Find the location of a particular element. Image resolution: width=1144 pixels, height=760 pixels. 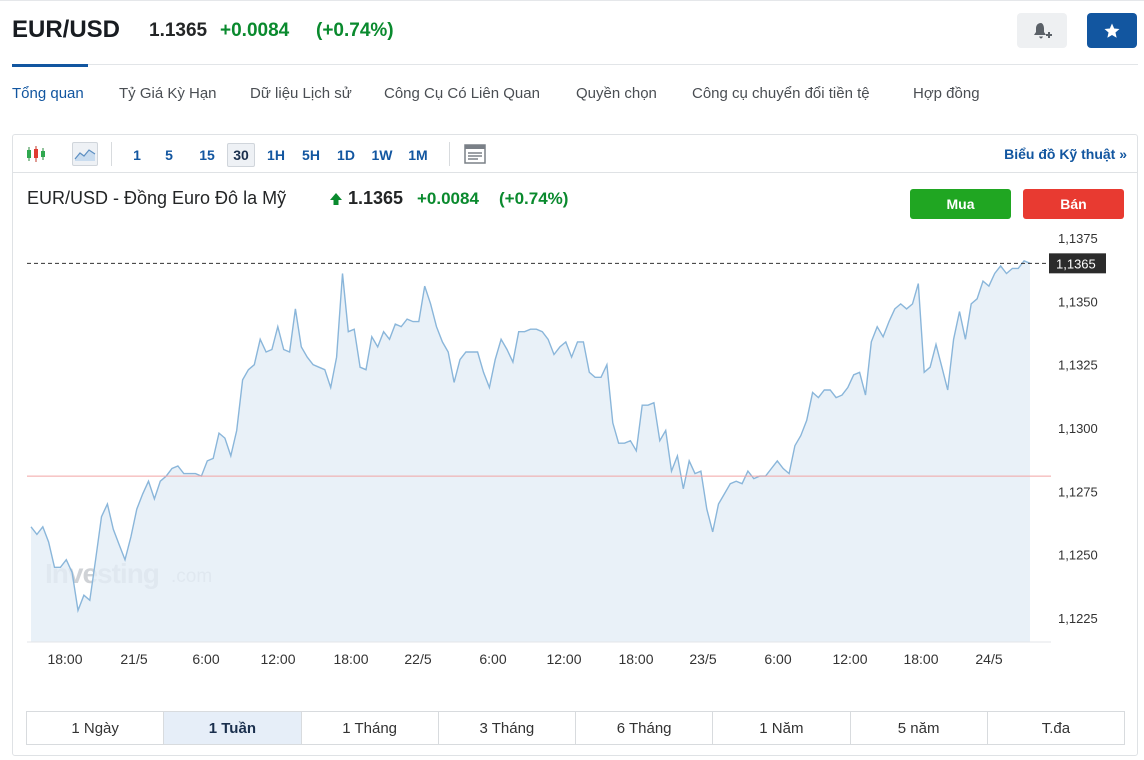

interval-1-button: 1 is located at coordinates (137, 155).